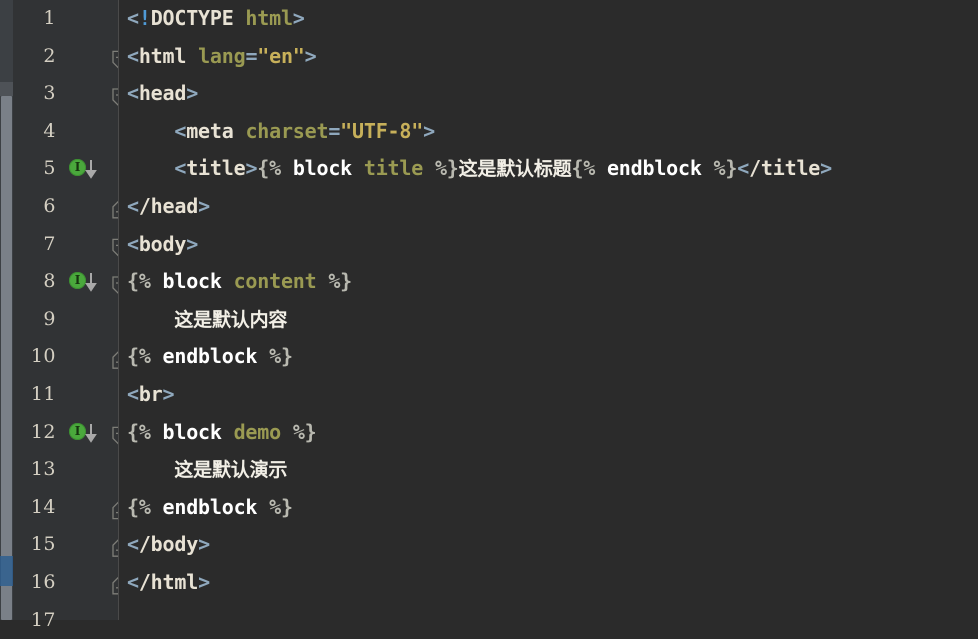 Image resolution: width=978 pixels, height=639 pixels. What do you see at coordinates (162, 244) in the screenshot?
I see `code-token: body` at bounding box center [162, 244].